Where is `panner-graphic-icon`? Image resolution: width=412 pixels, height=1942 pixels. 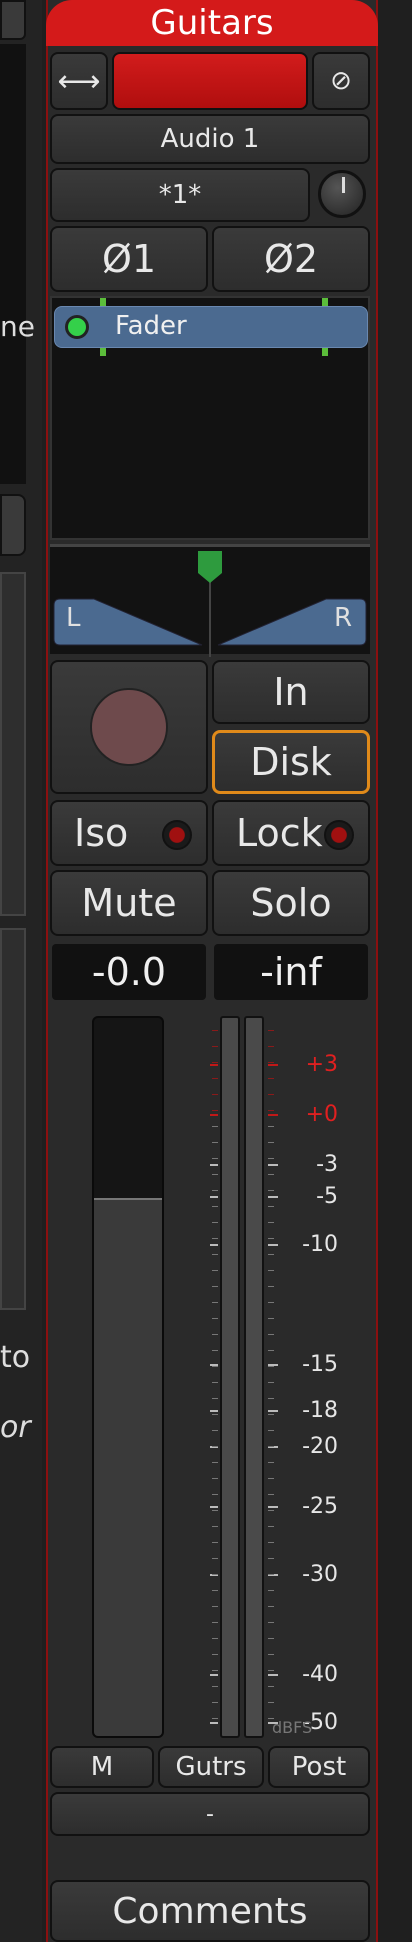
panner-graphic-icon is located at coordinates (210, 604).